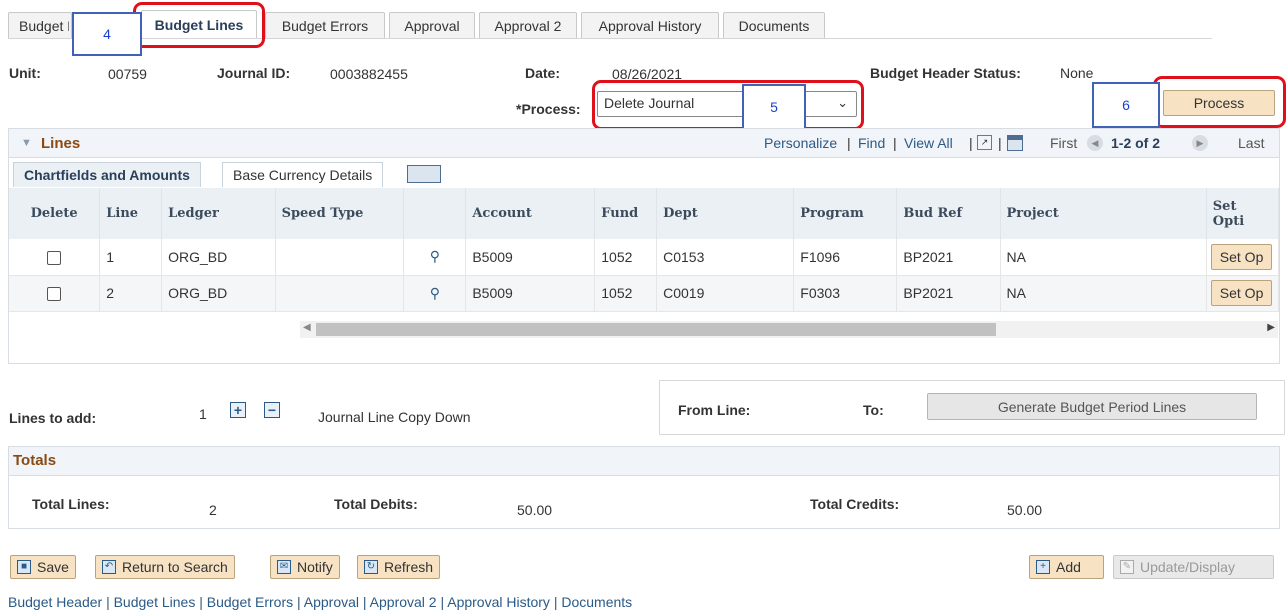 The width and height of the screenshot is (1288, 611). What do you see at coordinates (1064, 143) in the screenshot?
I see `first-label: First` at bounding box center [1064, 143].